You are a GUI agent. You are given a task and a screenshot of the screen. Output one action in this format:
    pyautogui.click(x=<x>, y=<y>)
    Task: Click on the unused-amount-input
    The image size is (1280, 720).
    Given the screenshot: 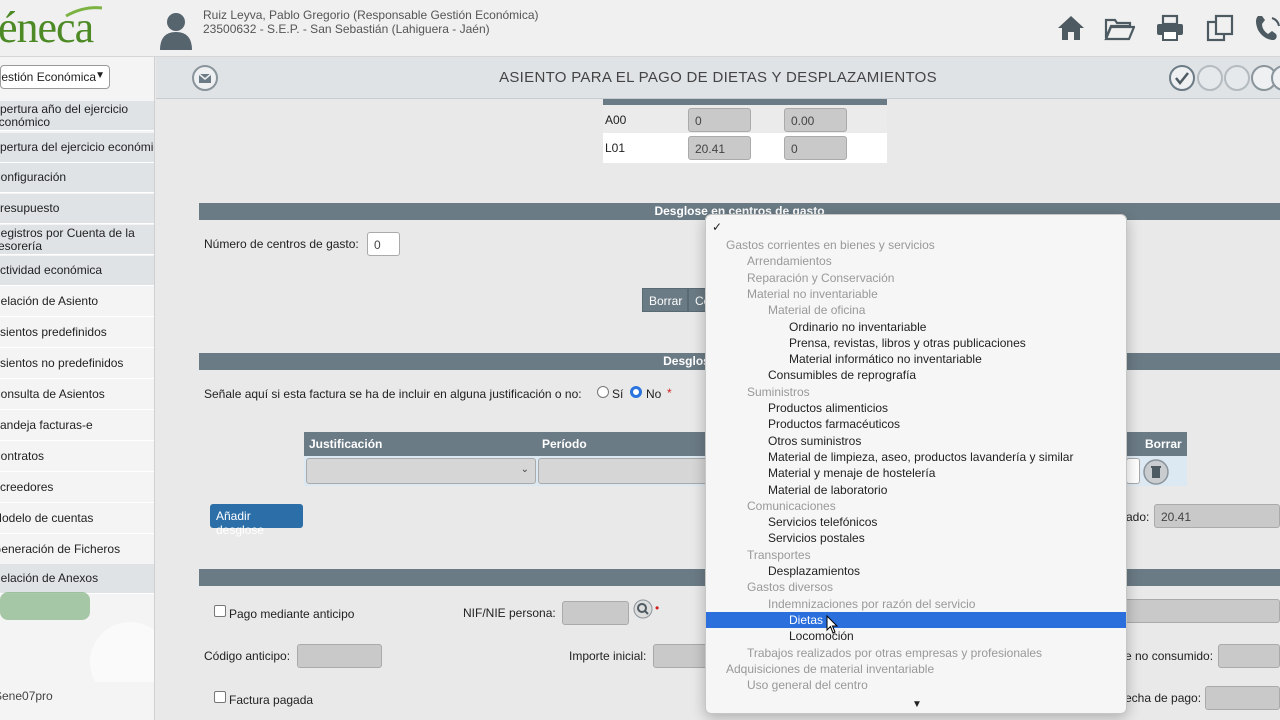 What is the action you would take?
    pyautogui.click(x=1249, y=656)
    